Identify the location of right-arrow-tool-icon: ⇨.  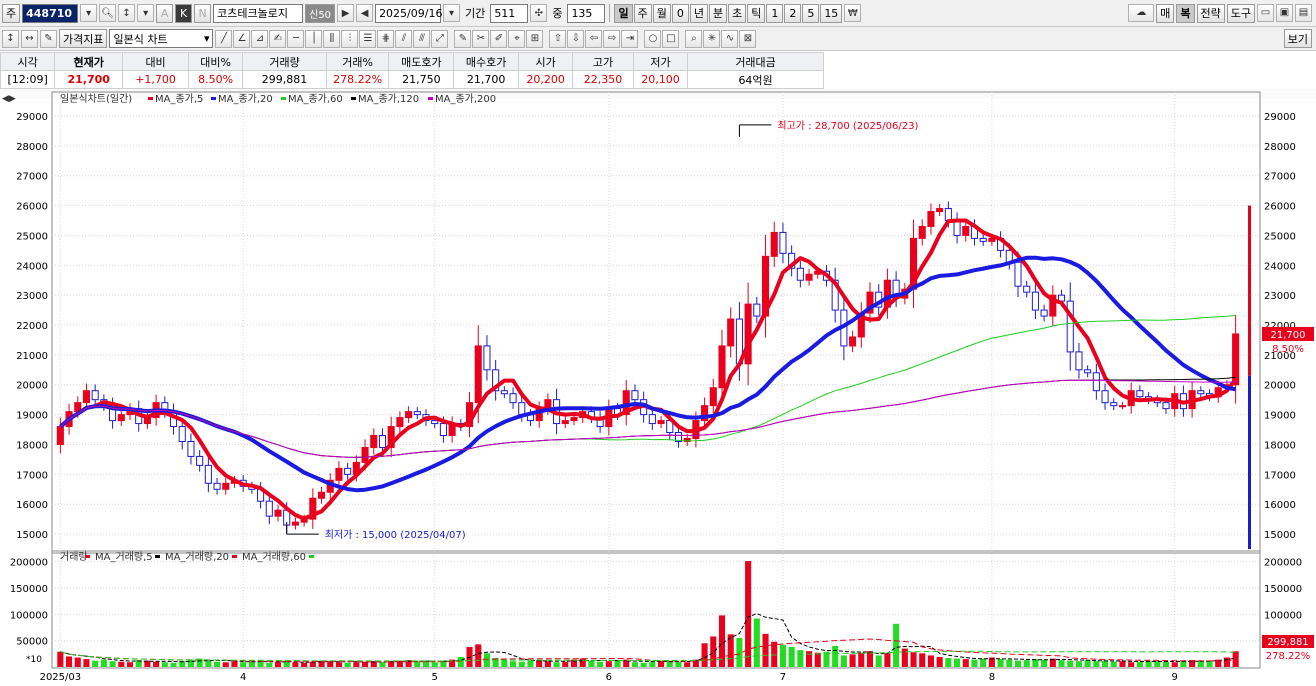
(612, 38).